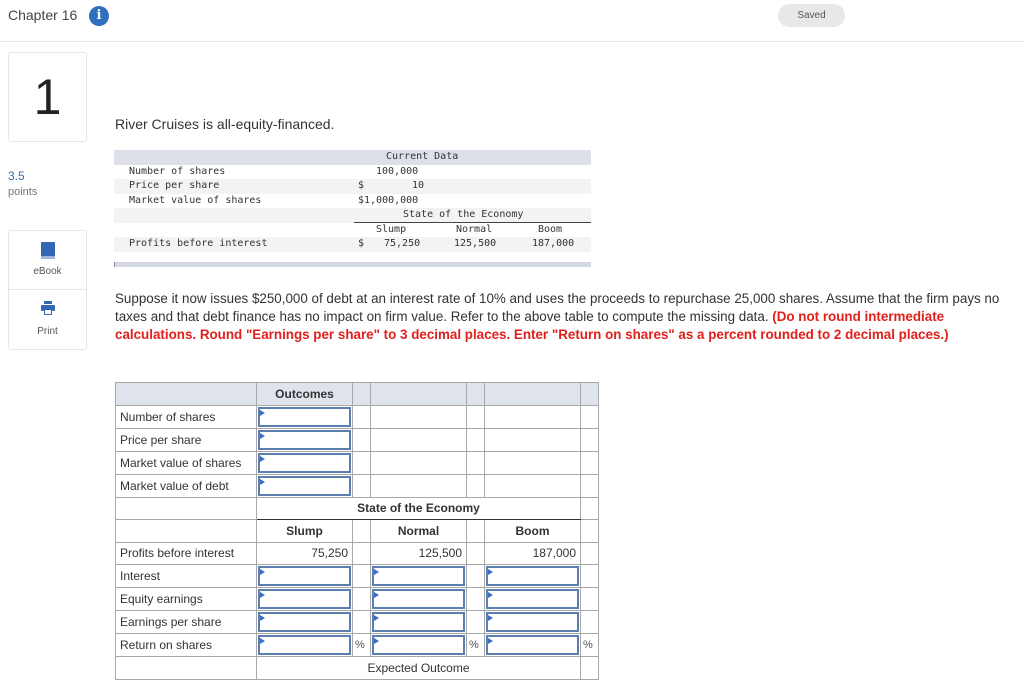  Describe the element at coordinates (186, 553) in the screenshot. I see `row-label: Profits before interest` at that location.